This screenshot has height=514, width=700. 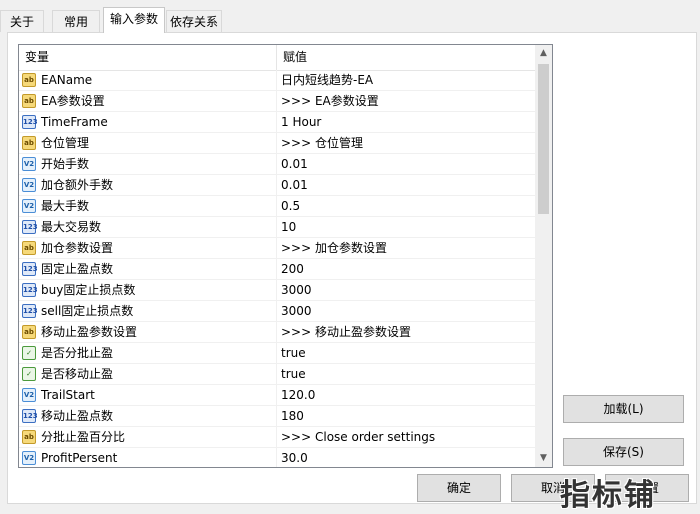 What do you see at coordinates (330, 101) in the screenshot?
I see `value-cell: >>> EA参数设置` at bounding box center [330, 101].